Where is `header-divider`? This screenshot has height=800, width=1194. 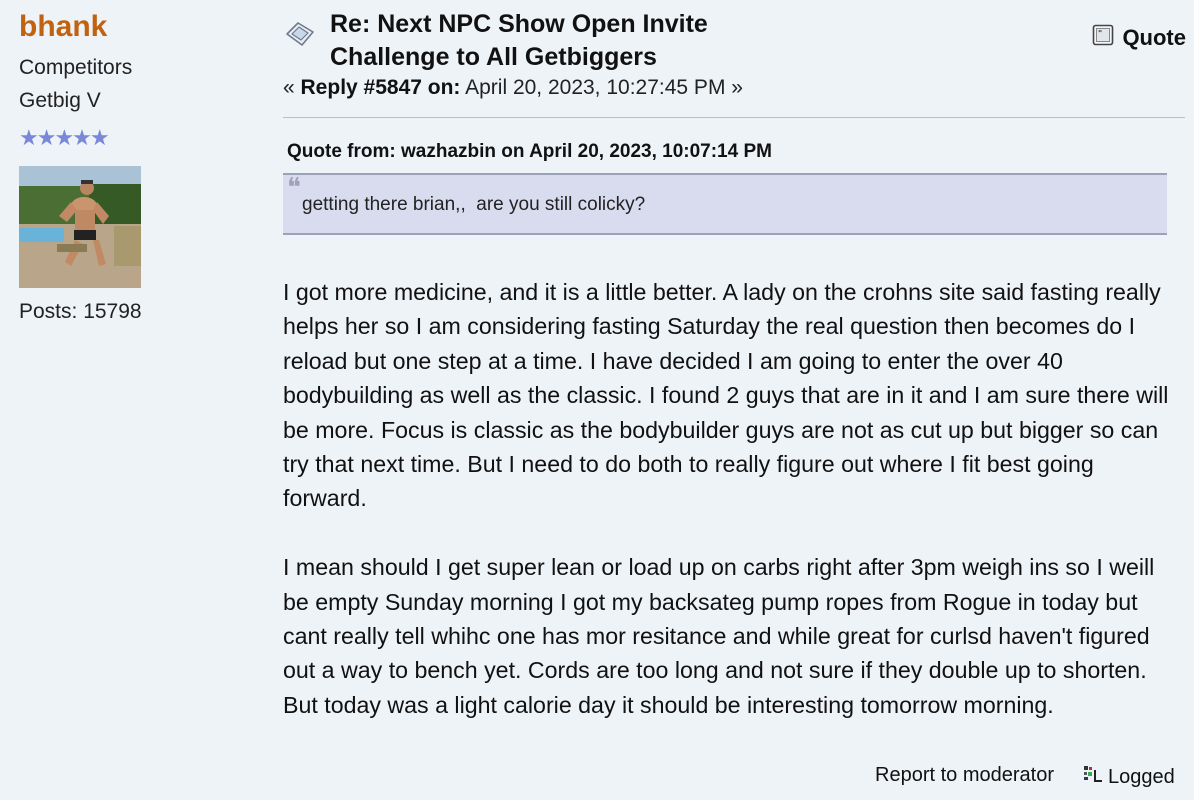 header-divider is located at coordinates (734, 117).